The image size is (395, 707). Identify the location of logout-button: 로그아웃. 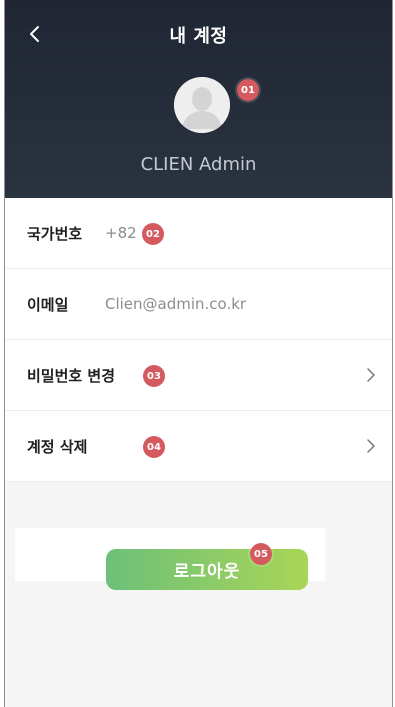
(207, 569).